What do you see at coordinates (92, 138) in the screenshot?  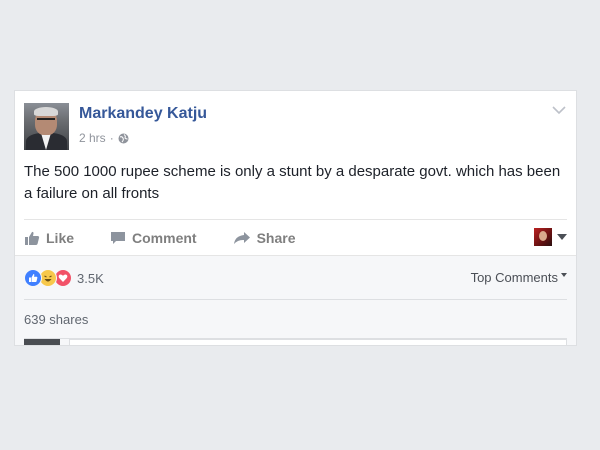 I see `post-time: 2 hrs` at bounding box center [92, 138].